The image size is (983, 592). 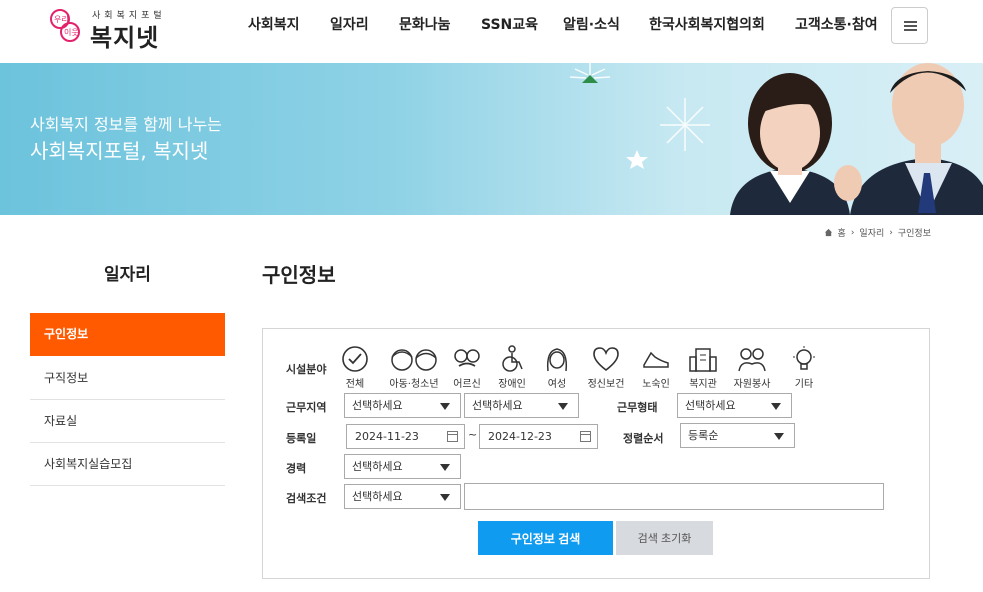 What do you see at coordinates (349, 24) in the screenshot?
I see `nav-item: 일자리` at bounding box center [349, 24].